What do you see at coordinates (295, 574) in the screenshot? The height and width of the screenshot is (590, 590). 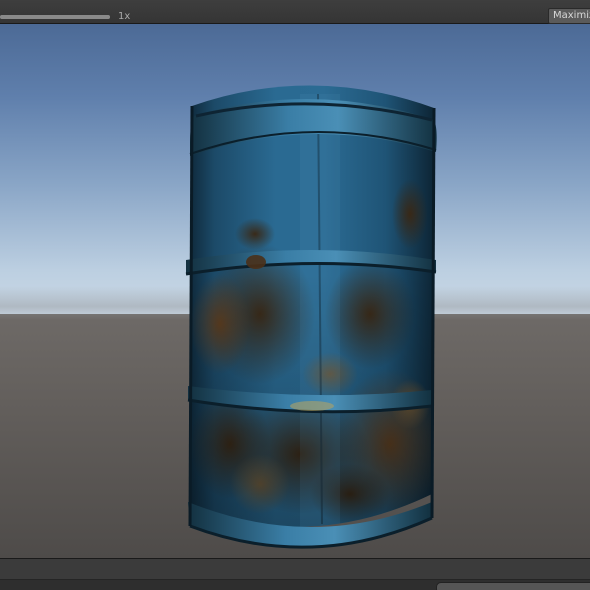 I see `status-bar` at bounding box center [295, 574].